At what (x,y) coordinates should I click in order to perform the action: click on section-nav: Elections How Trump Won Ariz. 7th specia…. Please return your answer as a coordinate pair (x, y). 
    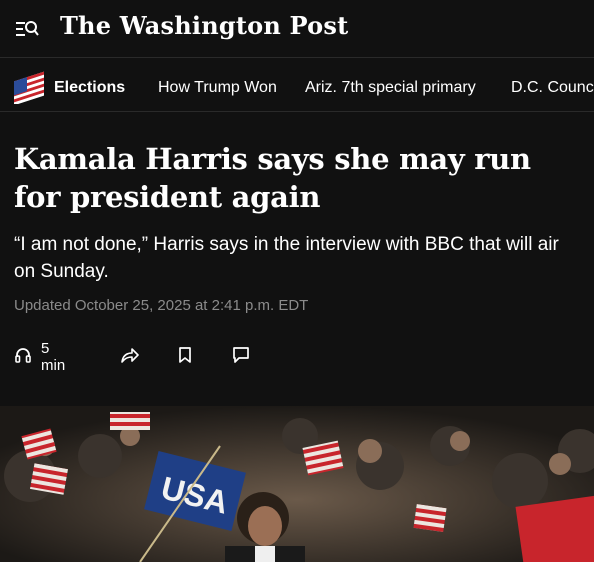
    Looking at the image, I should click on (297, 85).